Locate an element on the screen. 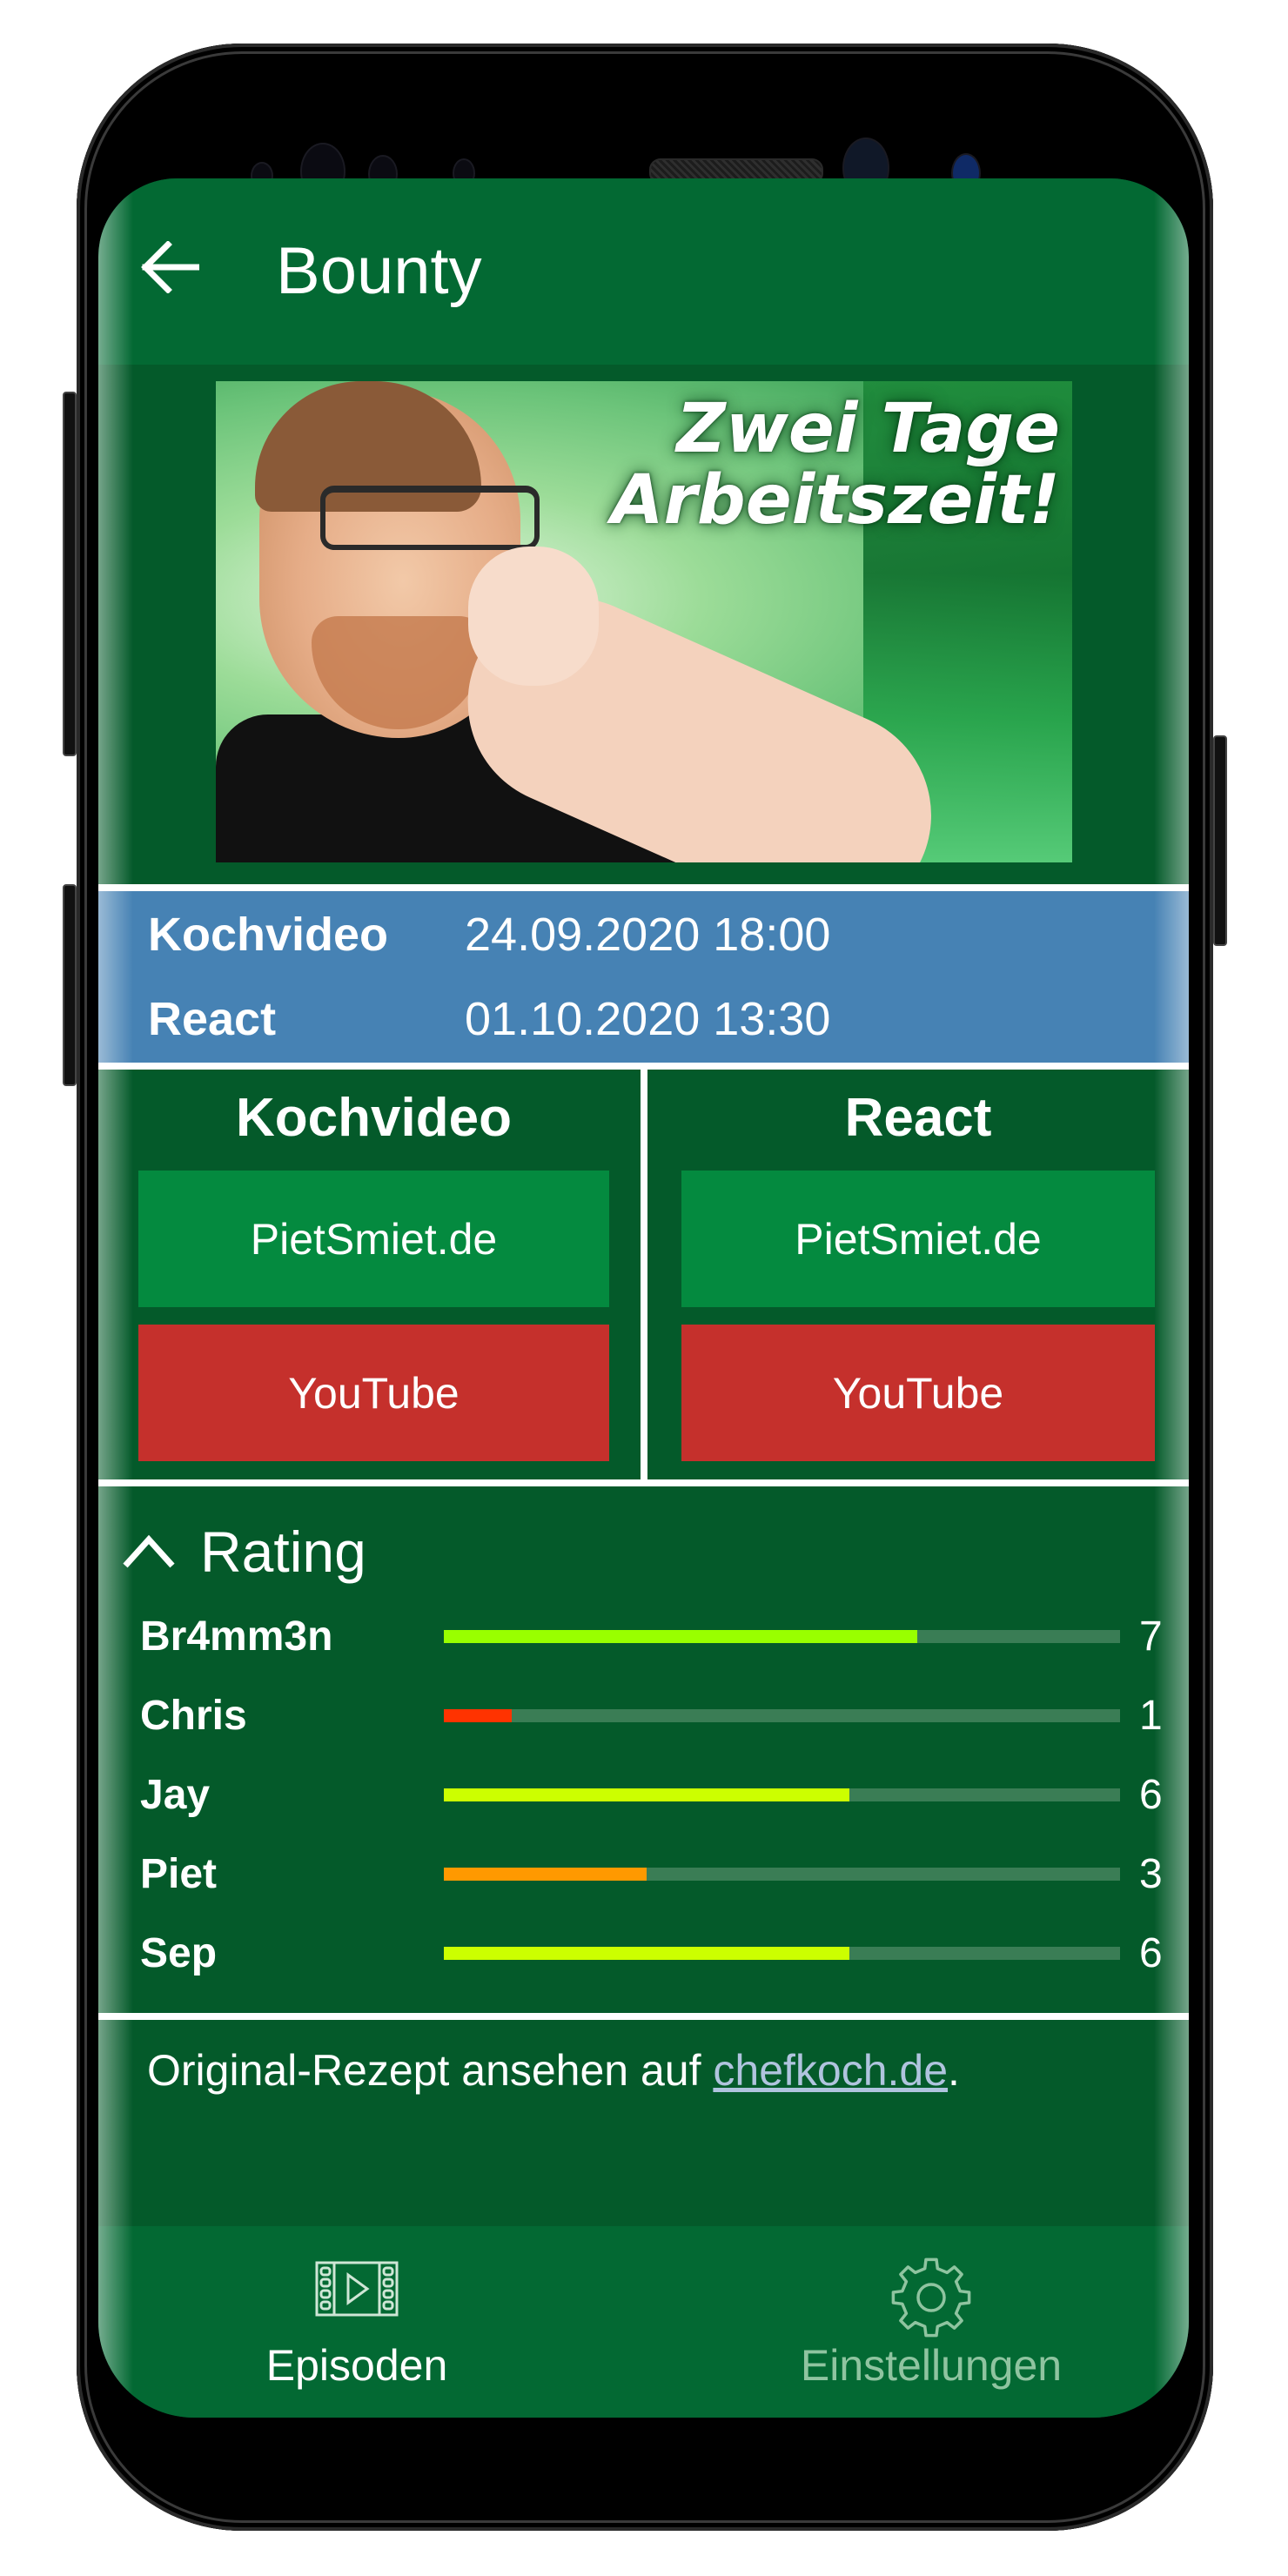 The height and width of the screenshot is (2576, 1288). schedule-datetime: 01.10.2020 13:30 is located at coordinates (648, 1019).